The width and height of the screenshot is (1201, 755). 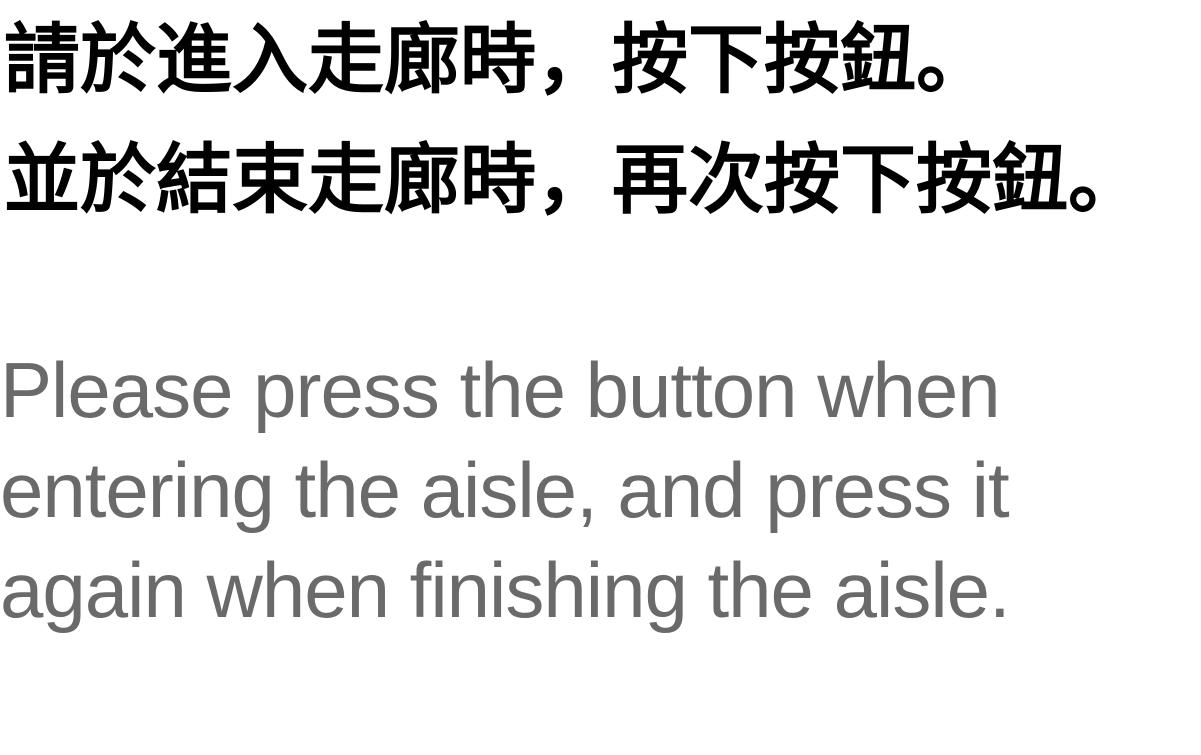 What do you see at coordinates (500, 390) in the screenshot?
I see `english-instruction-line-1: Please press the button when` at bounding box center [500, 390].